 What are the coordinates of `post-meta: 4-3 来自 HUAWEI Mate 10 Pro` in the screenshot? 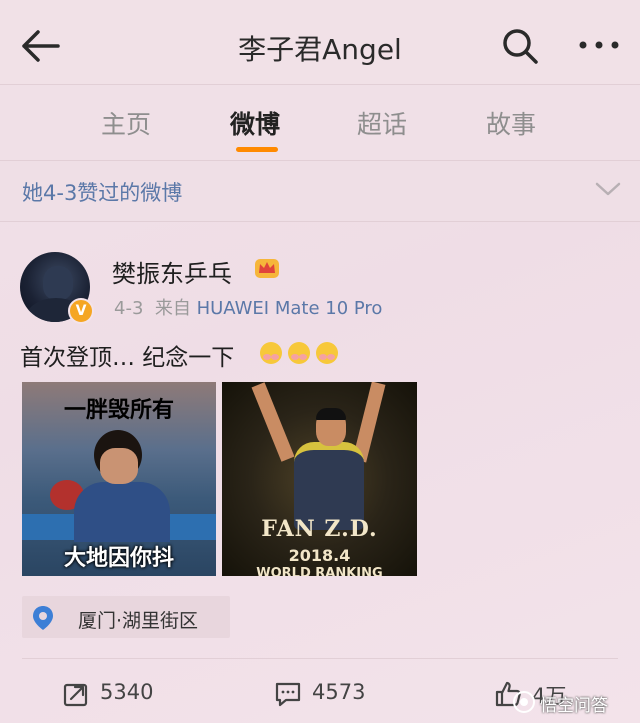 It's located at (248, 307).